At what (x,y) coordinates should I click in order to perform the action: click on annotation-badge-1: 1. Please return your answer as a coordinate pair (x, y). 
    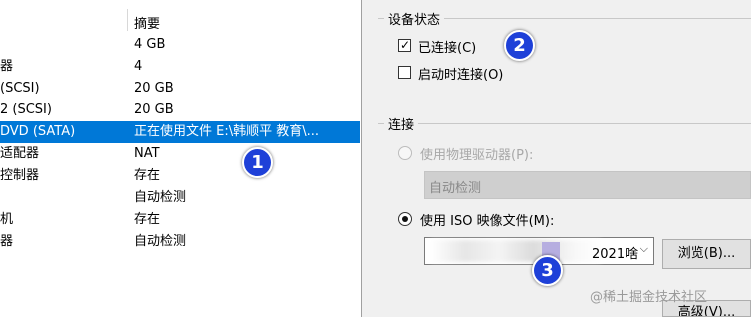
    Looking at the image, I should click on (257, 162).